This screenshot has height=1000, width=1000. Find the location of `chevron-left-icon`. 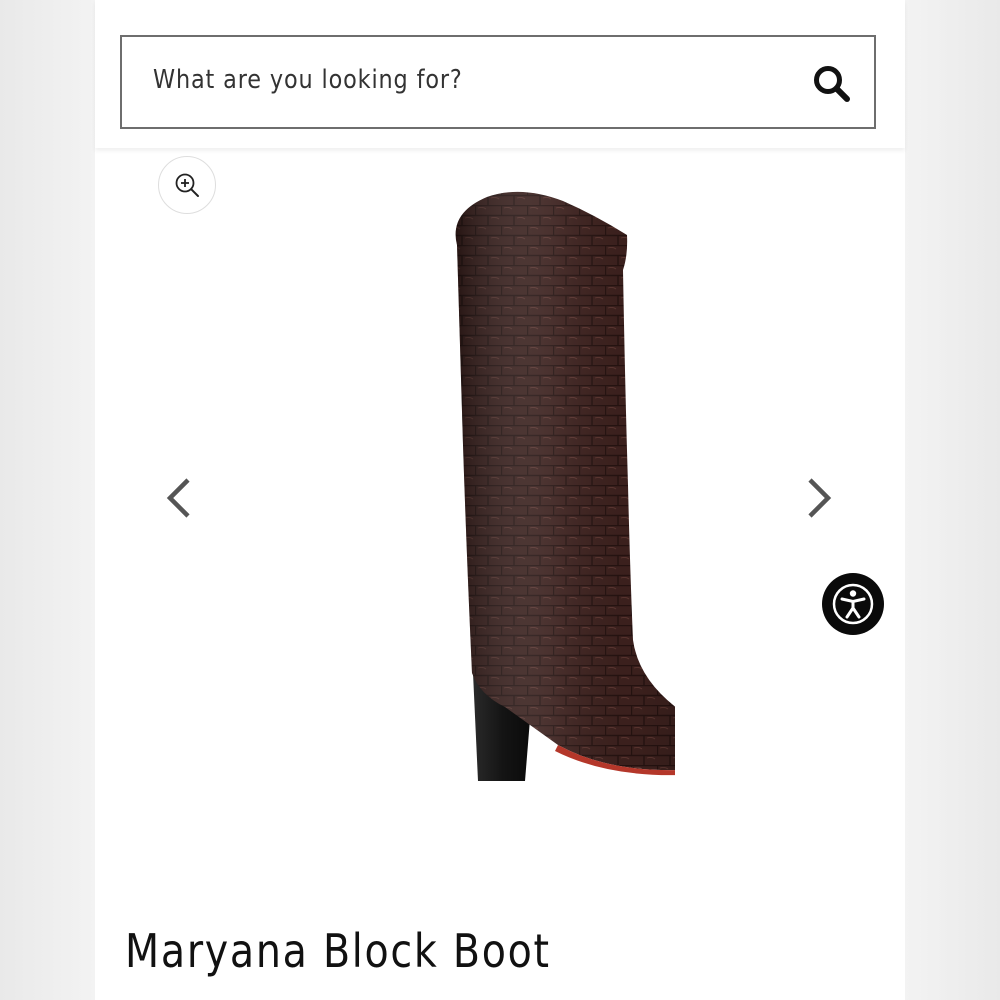

chevron-left-icon is located at coordinates (178, 498).